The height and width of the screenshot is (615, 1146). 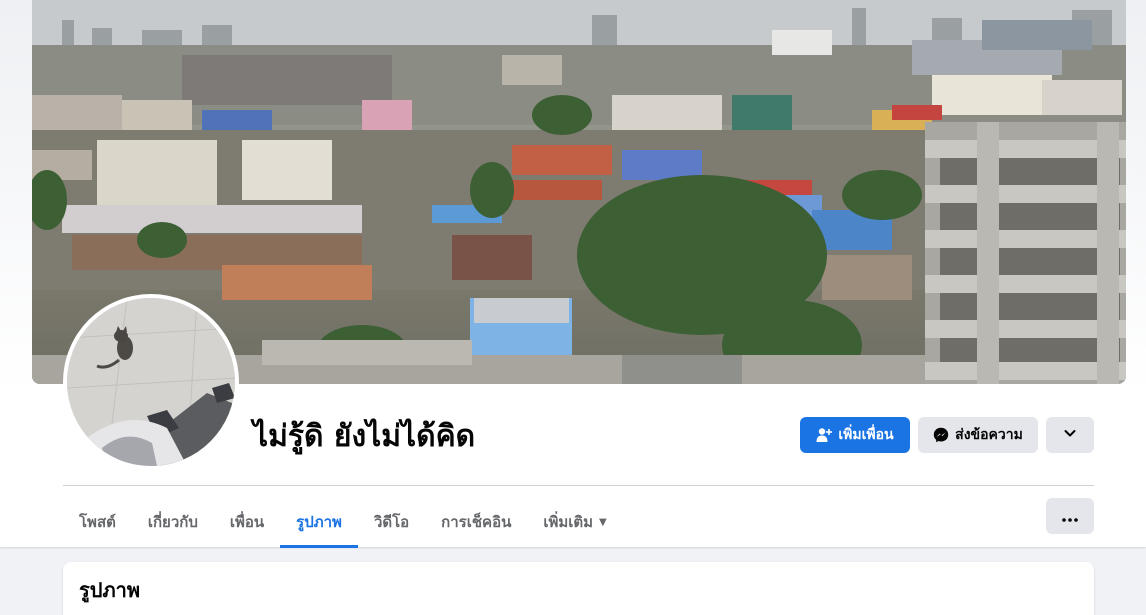 I want to click on chevron-down-icon, so click(x=1070, y=435).